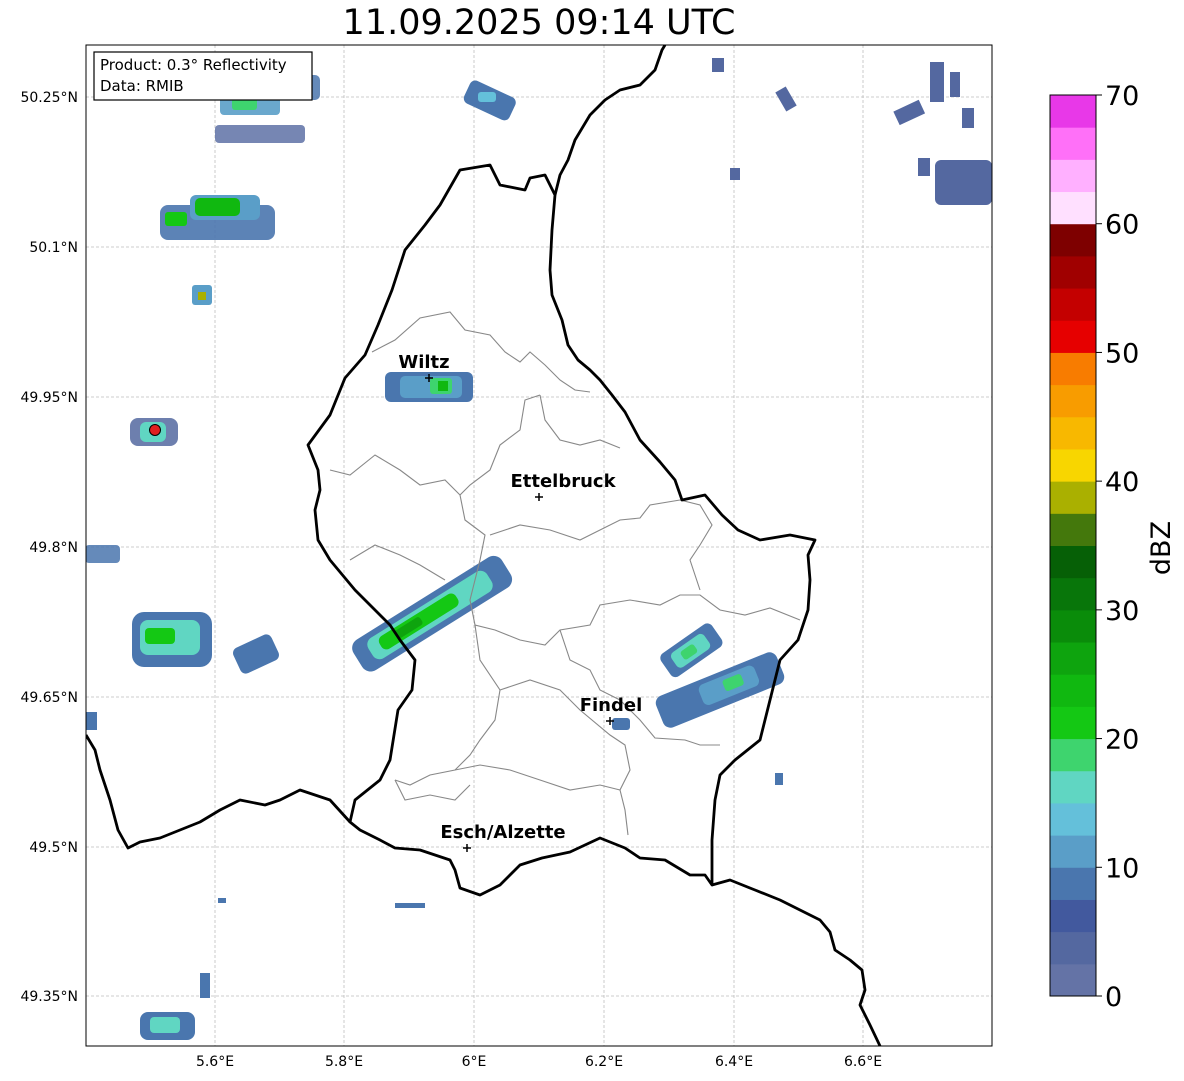 This screenshot has width=1184, height=1081. What do you see at coordinates (193, 65) in the screenshot?
I see `product-label: Product: 0.3° Reflectivity` at bounding box center [193, 65].